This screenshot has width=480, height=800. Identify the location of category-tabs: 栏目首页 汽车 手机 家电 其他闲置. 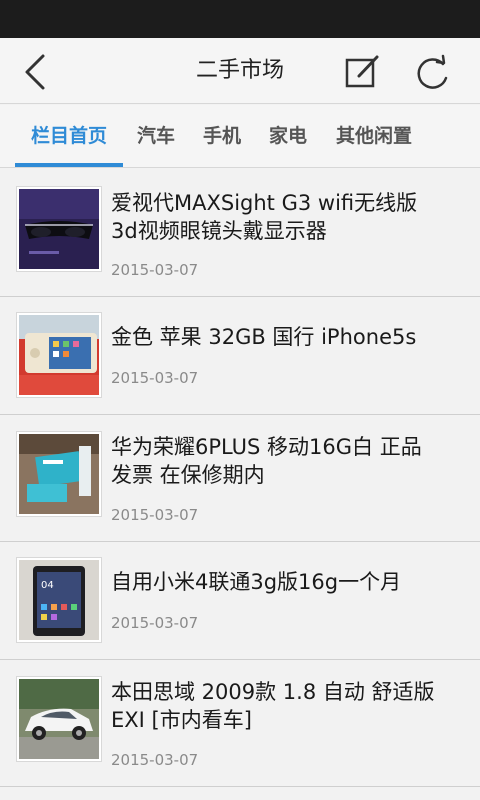
(240, 136).